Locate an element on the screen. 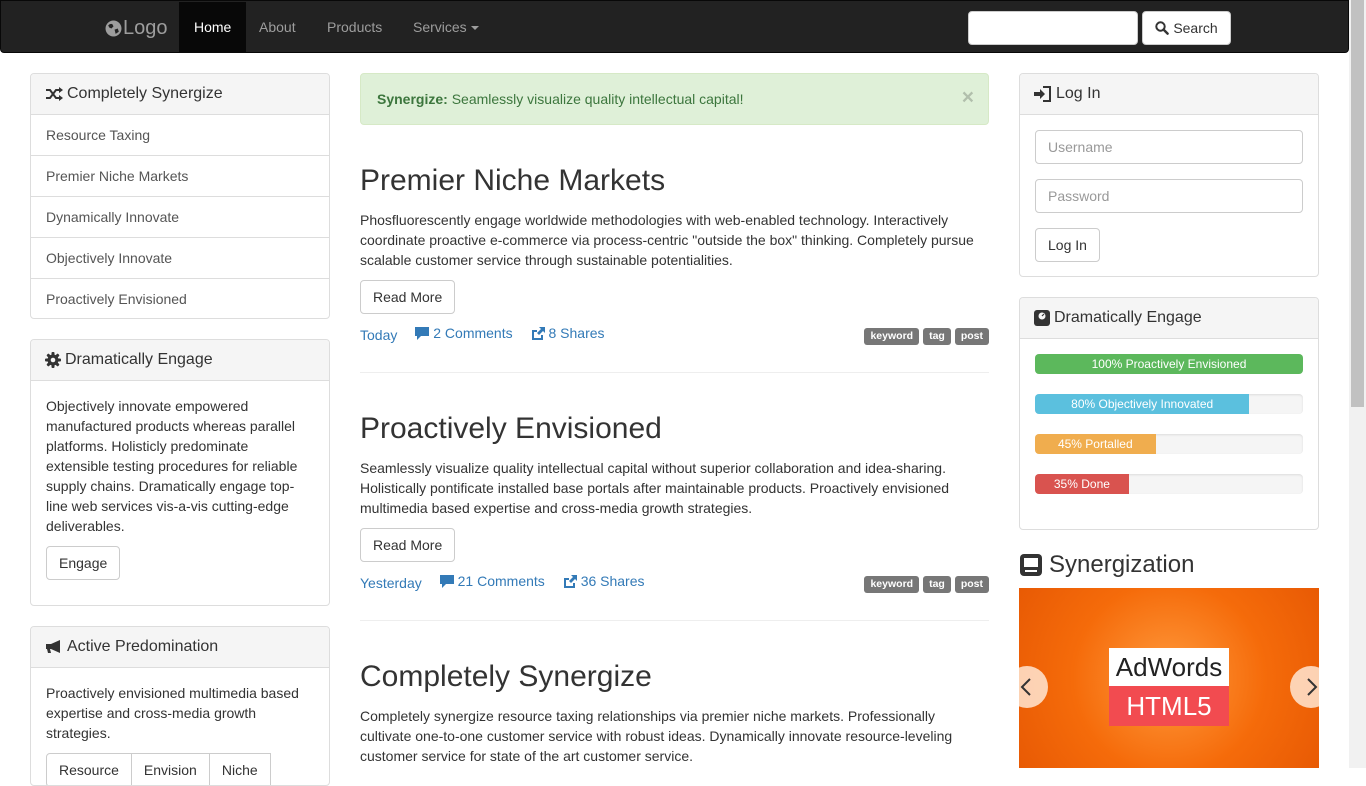 The image size is (1366, 786). search-button: Search is located at coordinates (1186, 28).